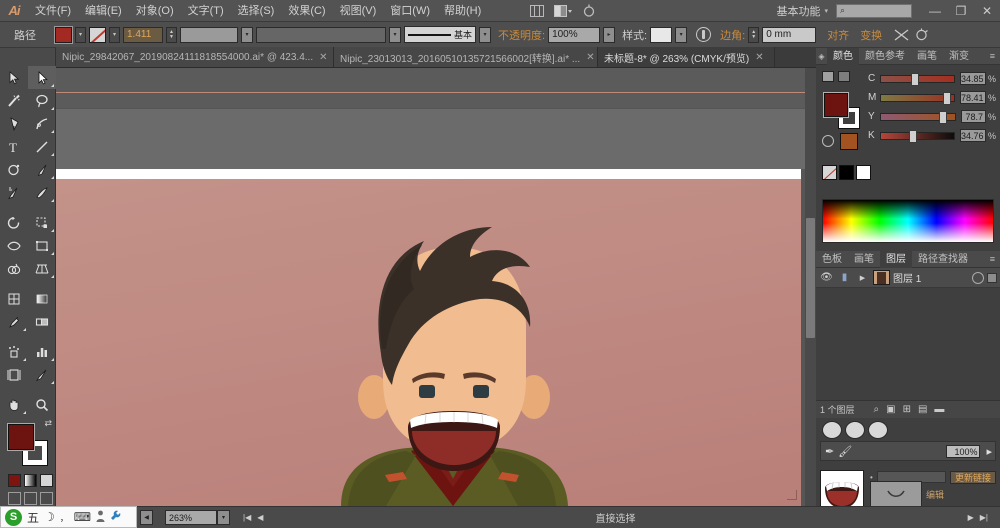  What do you see at coordinates (943, 259) in the screenshot?
I see `tab-pathfinder: 路径查找器` at bounding box center [943, 259].